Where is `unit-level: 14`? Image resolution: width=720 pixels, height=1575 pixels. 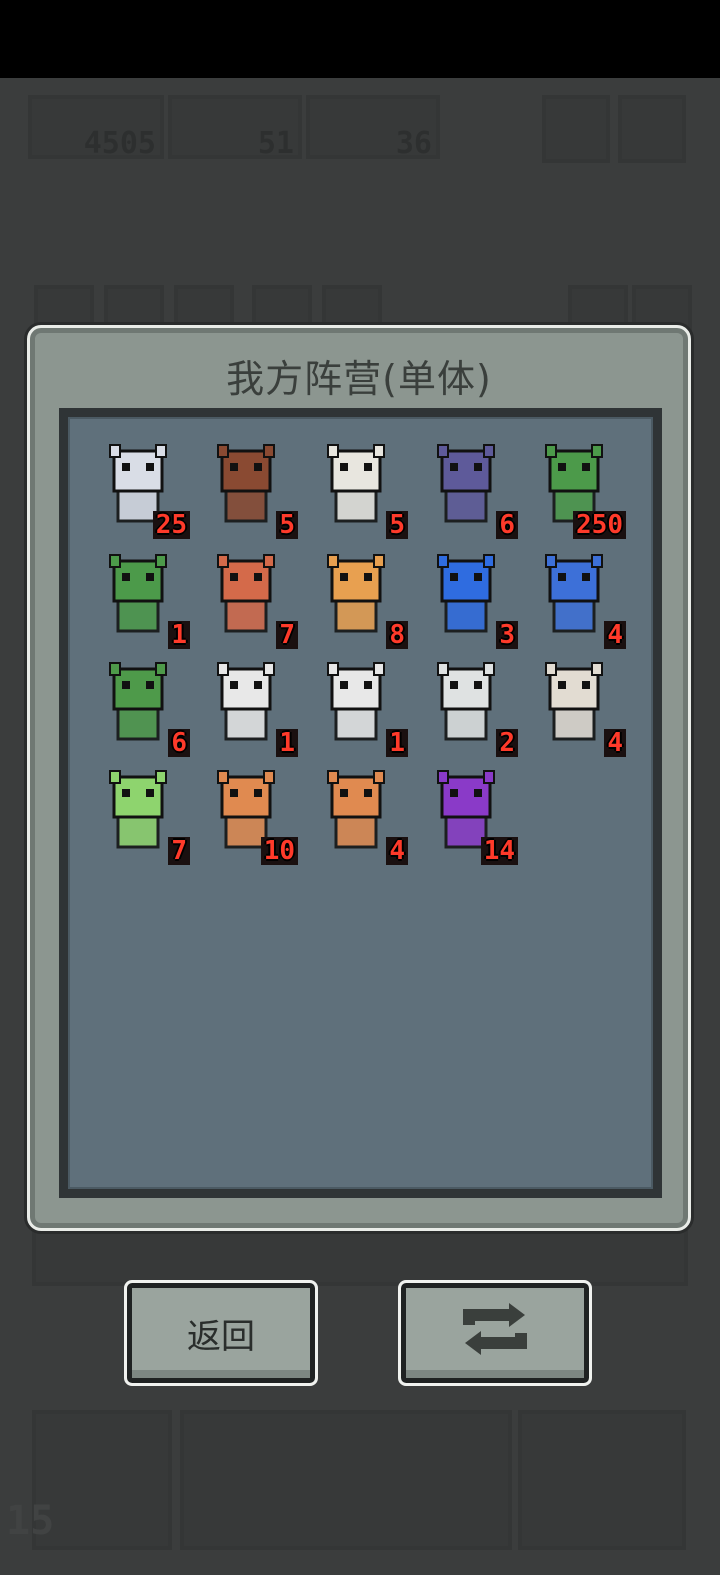 unit-level: 14 is located at coordinates (499, 851).